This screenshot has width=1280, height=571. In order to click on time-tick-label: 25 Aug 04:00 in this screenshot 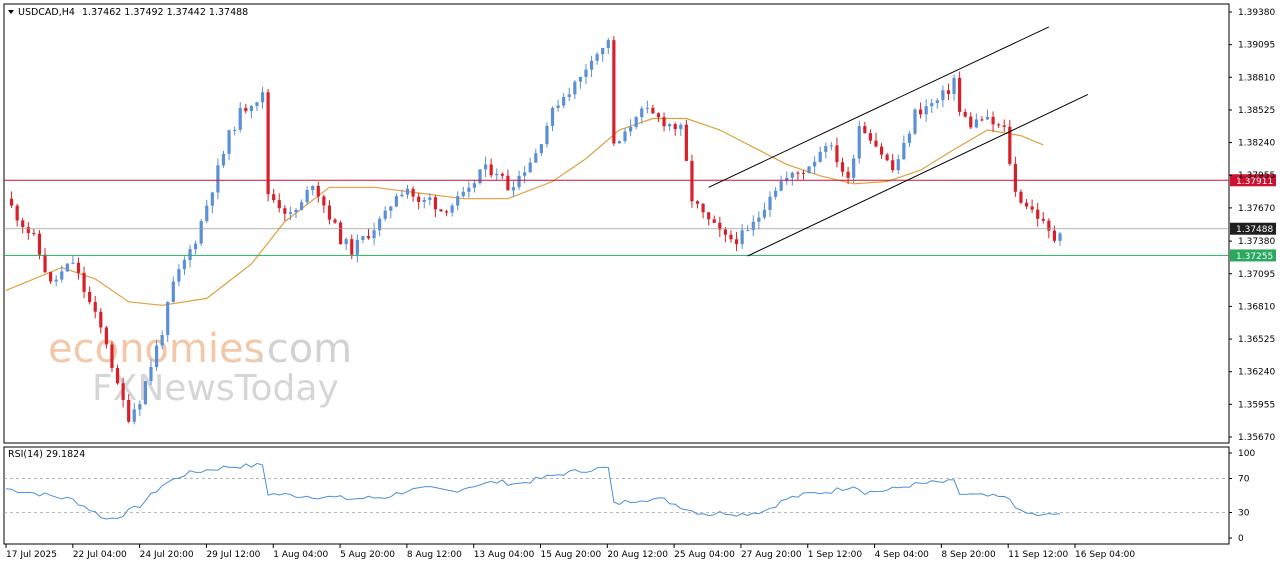, I will do `click(704, 555)`.